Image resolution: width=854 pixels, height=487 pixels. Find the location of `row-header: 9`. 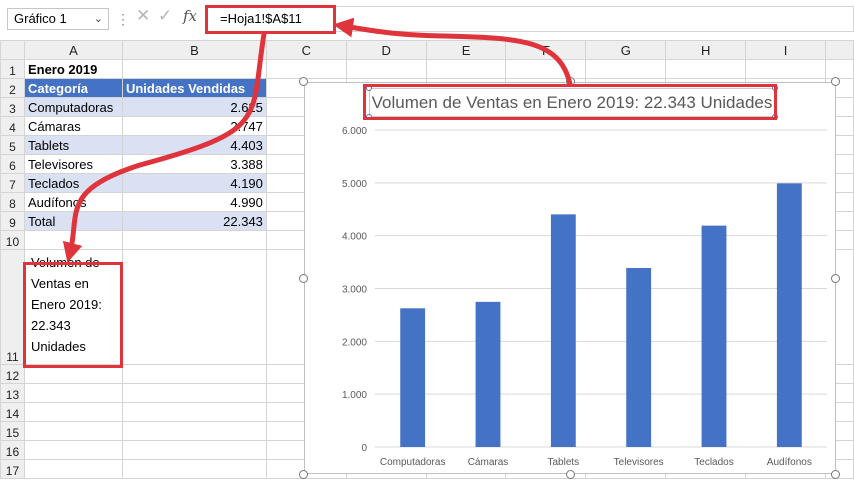

row-header: 9 is located at coordinates (12, 221).